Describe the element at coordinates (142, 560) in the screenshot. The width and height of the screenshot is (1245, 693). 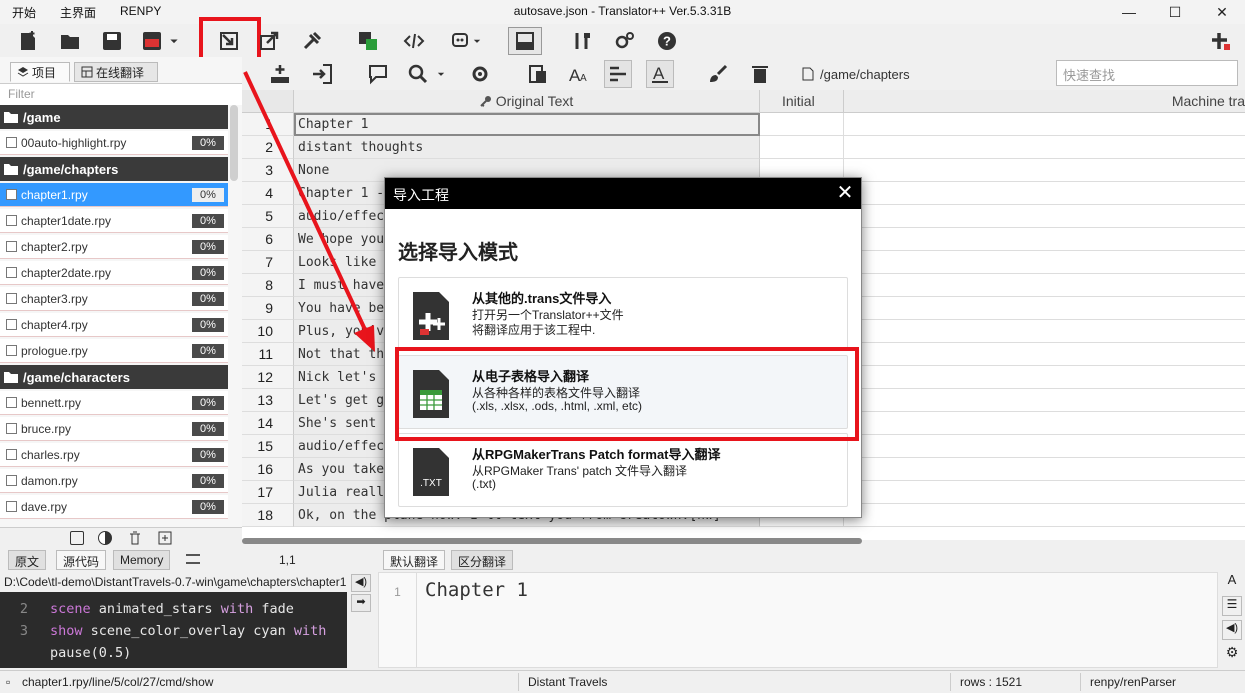
I see `tab-memory: Memory` at that location.